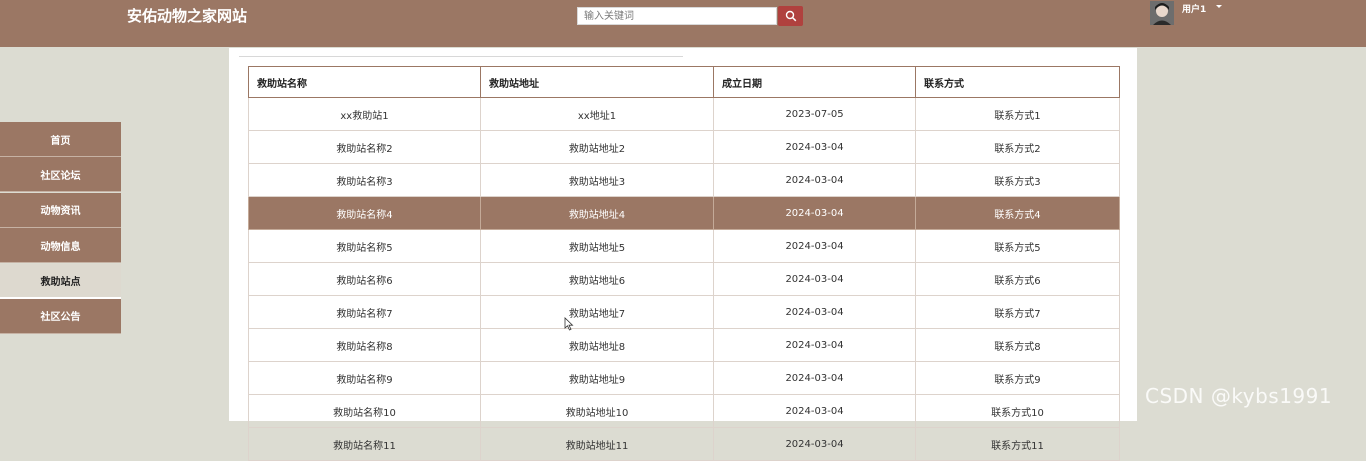  Describe the element at coordinates (677, 16) in the screenshot. I see `search-input` at that location.